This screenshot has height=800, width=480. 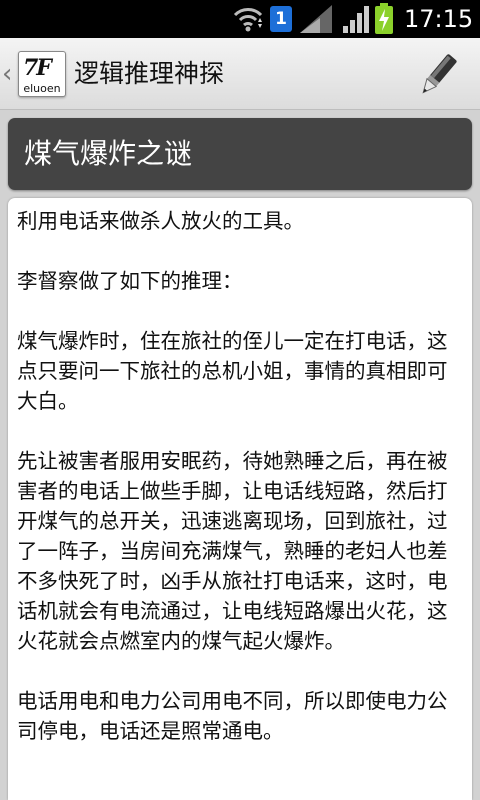 What do you see at coordinates (249, 19) in the screenshot?
I see `wifi-icon` at bounding box center [249, 19].